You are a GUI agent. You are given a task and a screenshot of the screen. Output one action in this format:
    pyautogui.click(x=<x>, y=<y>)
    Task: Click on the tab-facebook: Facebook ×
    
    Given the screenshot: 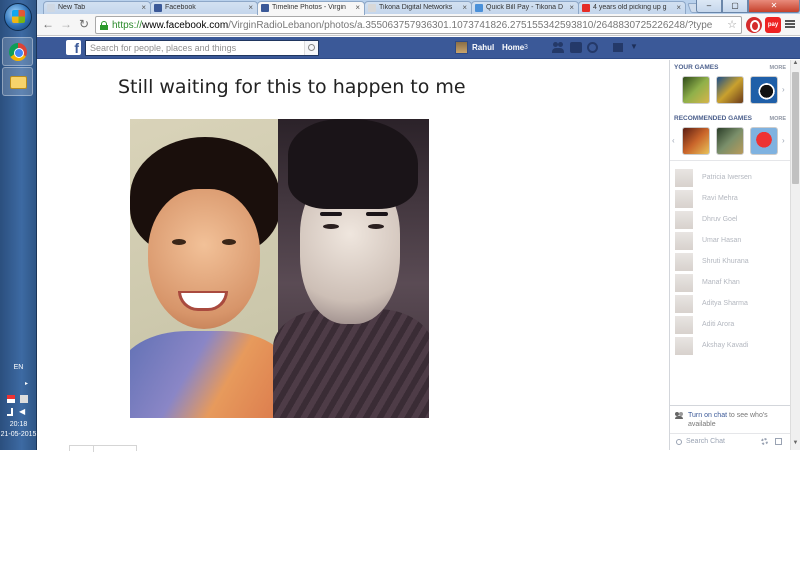 What is the action you would take?
    pyautogui.click(x=204, y=7)
    